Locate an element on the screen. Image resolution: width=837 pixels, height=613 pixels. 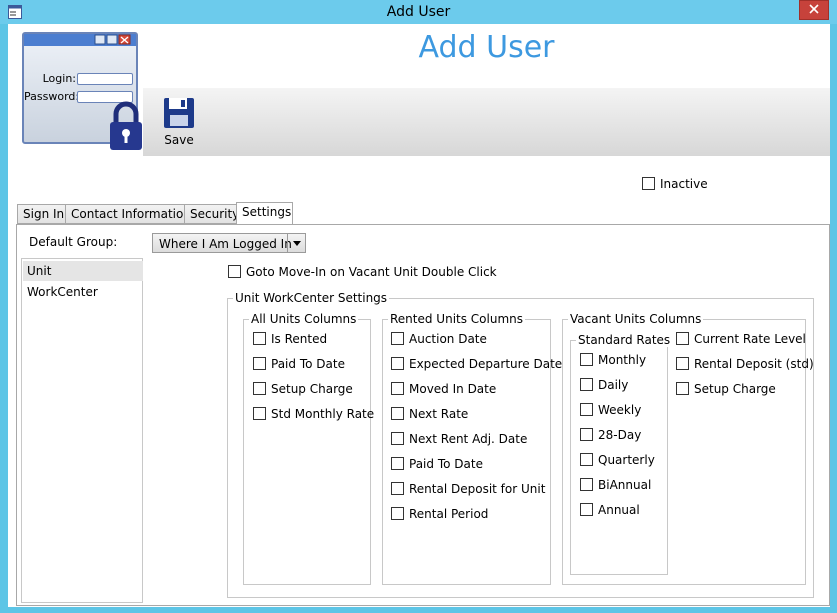
all-units-paid-to-date-checkbox is located at coordinates (259, 363).